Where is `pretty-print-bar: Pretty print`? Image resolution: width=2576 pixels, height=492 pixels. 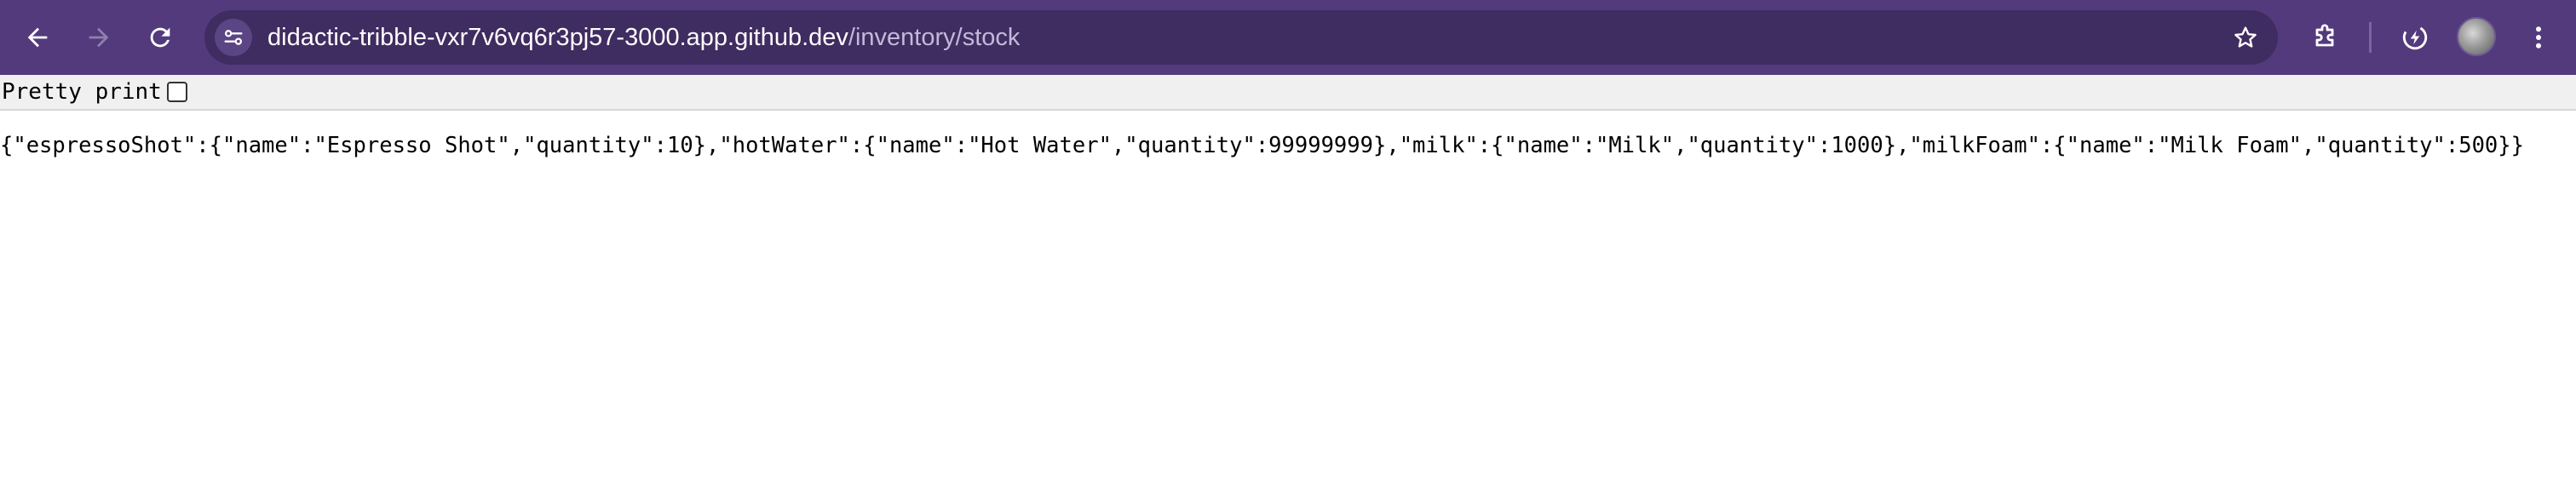 pretty-print-bar: Pretty print is located at coordinates (1288, 93).